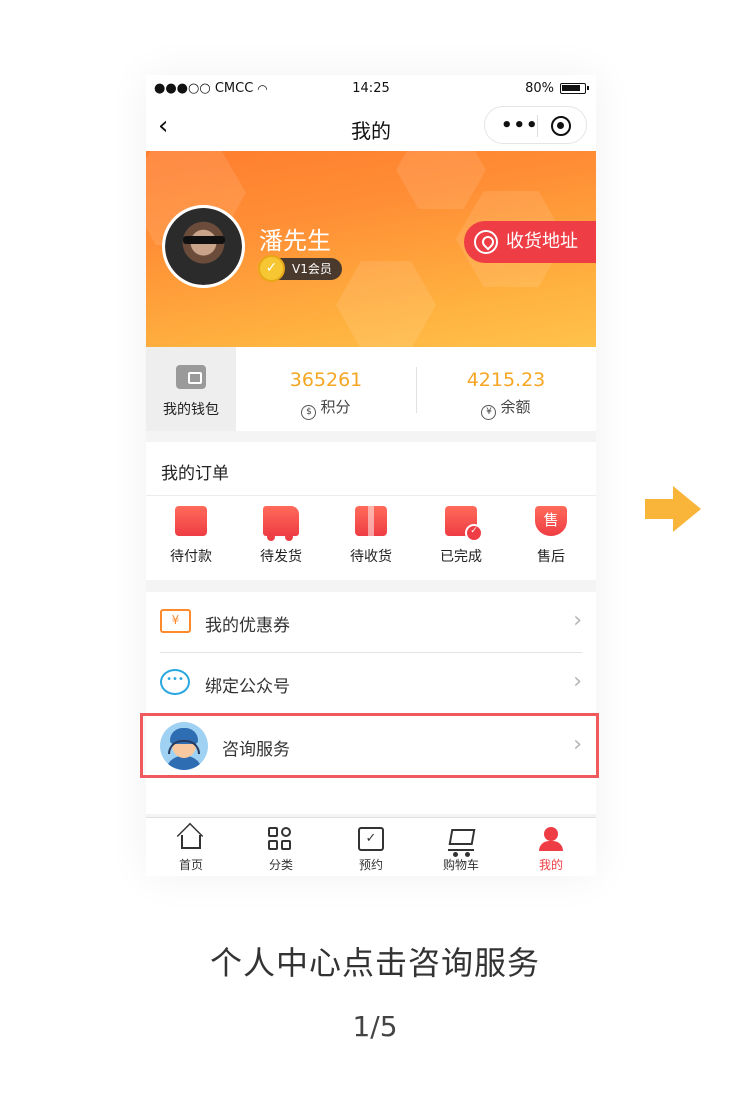 The image size is (750, 1100). What do you see at coordinates (191, 410) in the screenshot?
I see `my-wallet-label: 我的钱包` at bounding box center [191, 410].